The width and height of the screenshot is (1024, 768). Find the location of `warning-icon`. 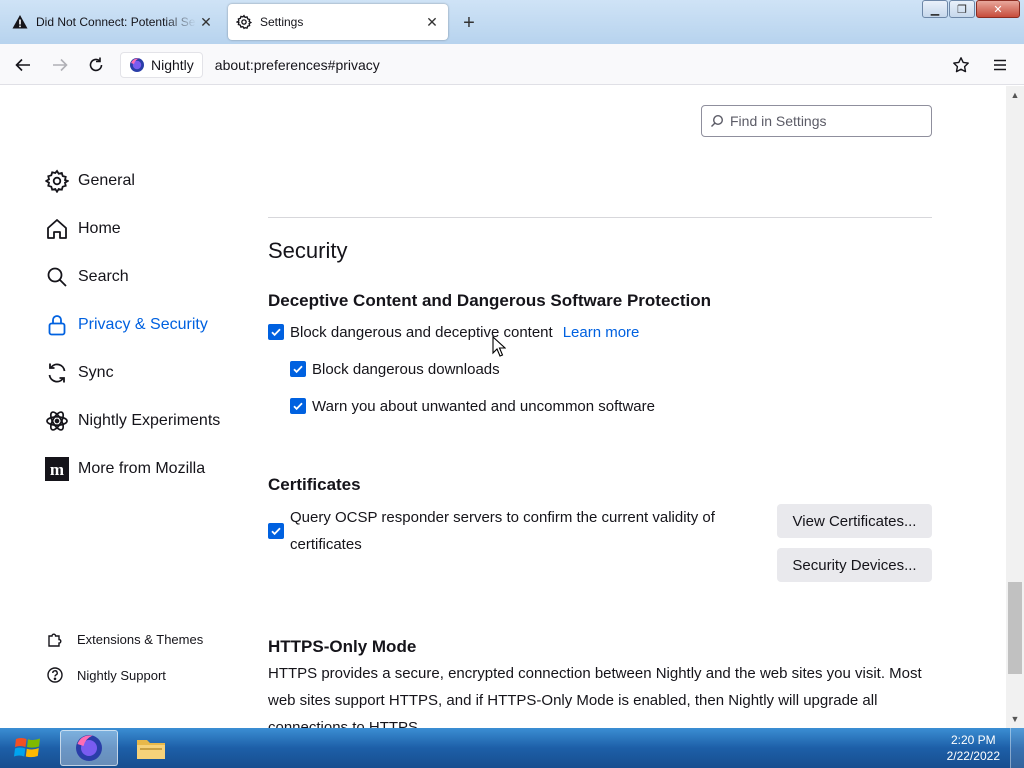

warning-icon is located at coordinates (20, 22).